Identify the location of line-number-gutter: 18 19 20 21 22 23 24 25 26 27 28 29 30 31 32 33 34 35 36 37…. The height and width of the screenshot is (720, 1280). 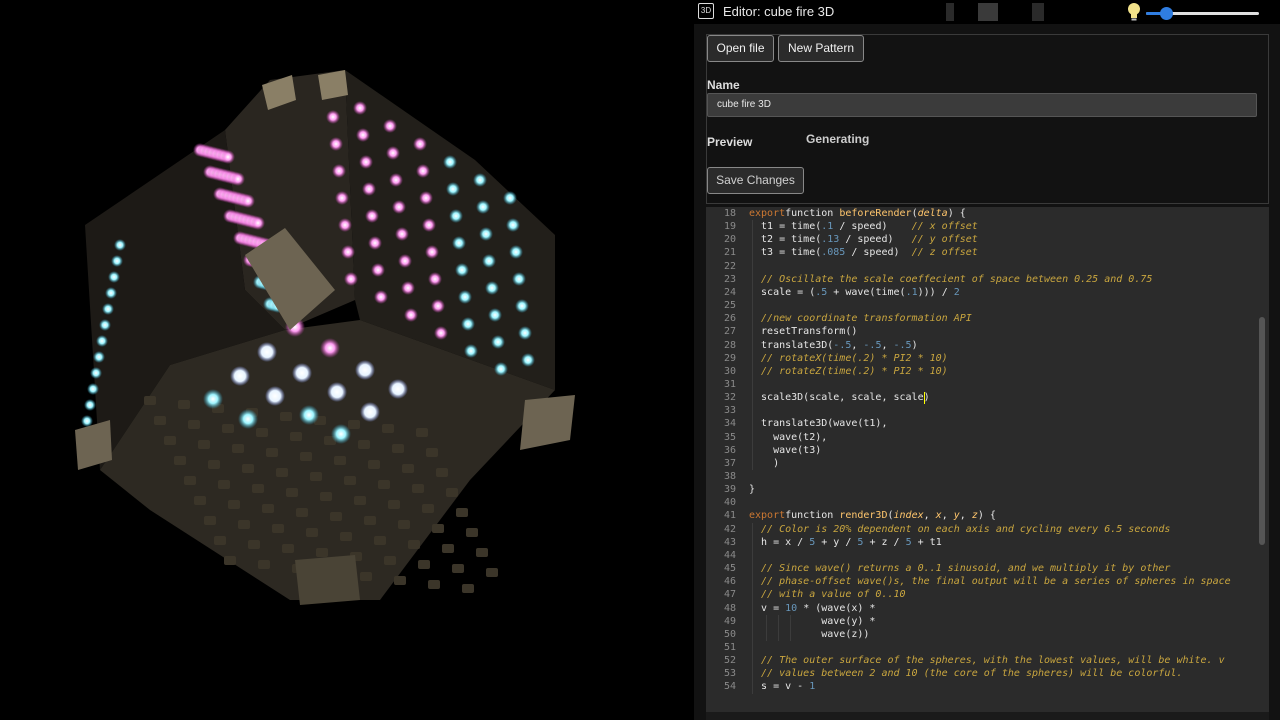
(724, 459).